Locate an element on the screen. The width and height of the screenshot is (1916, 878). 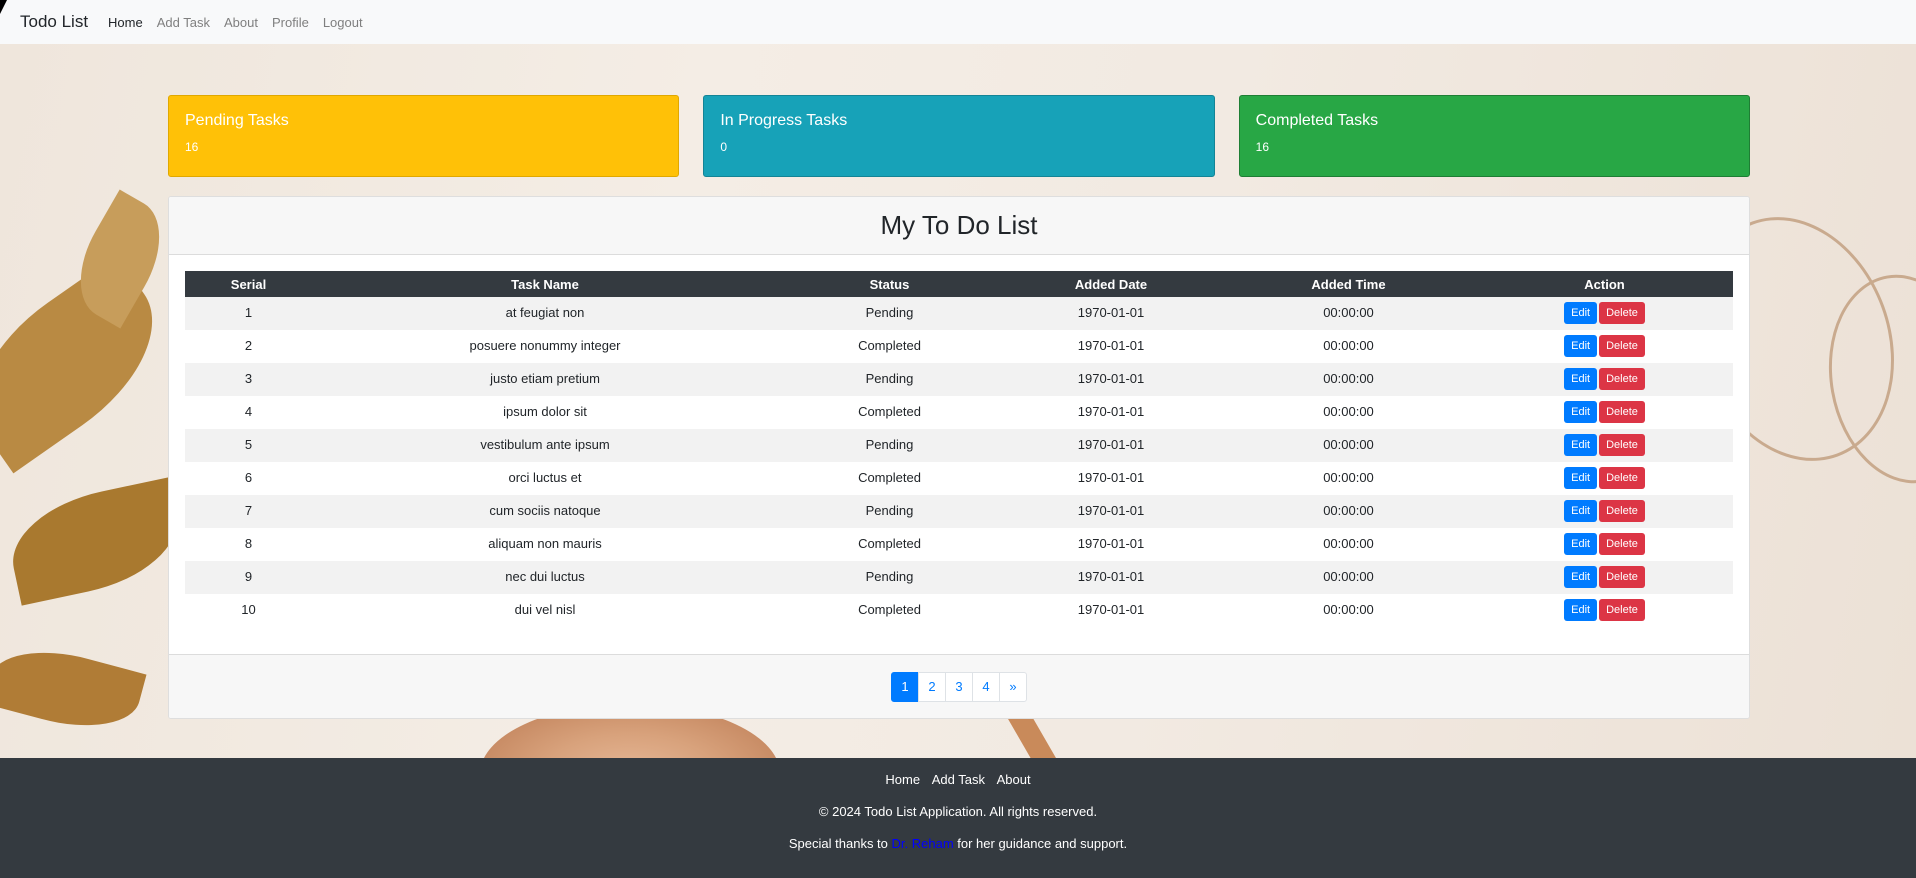
navbar-brand: Todo List is located at coordinates (54, 22).